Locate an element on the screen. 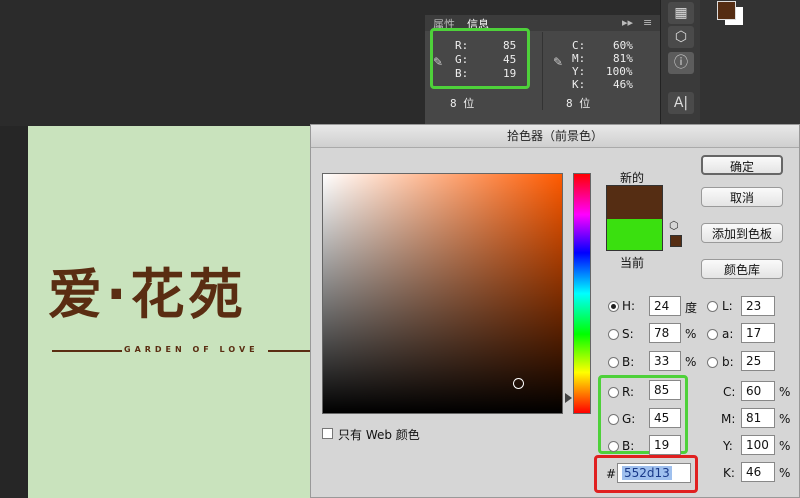 The width and height of the screenshot is (800, 498). info-y-value: 100% is located at coordinates (619, 71).